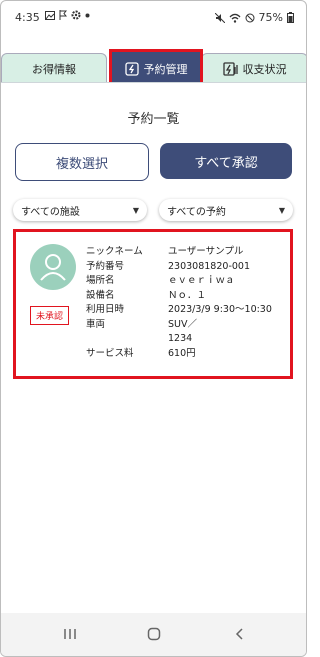 This screenshot has width=320, height=657. What do you see at coordinates (240, 634) in the screenshot?
I see `back-icon` at bounding box center [240, 634].